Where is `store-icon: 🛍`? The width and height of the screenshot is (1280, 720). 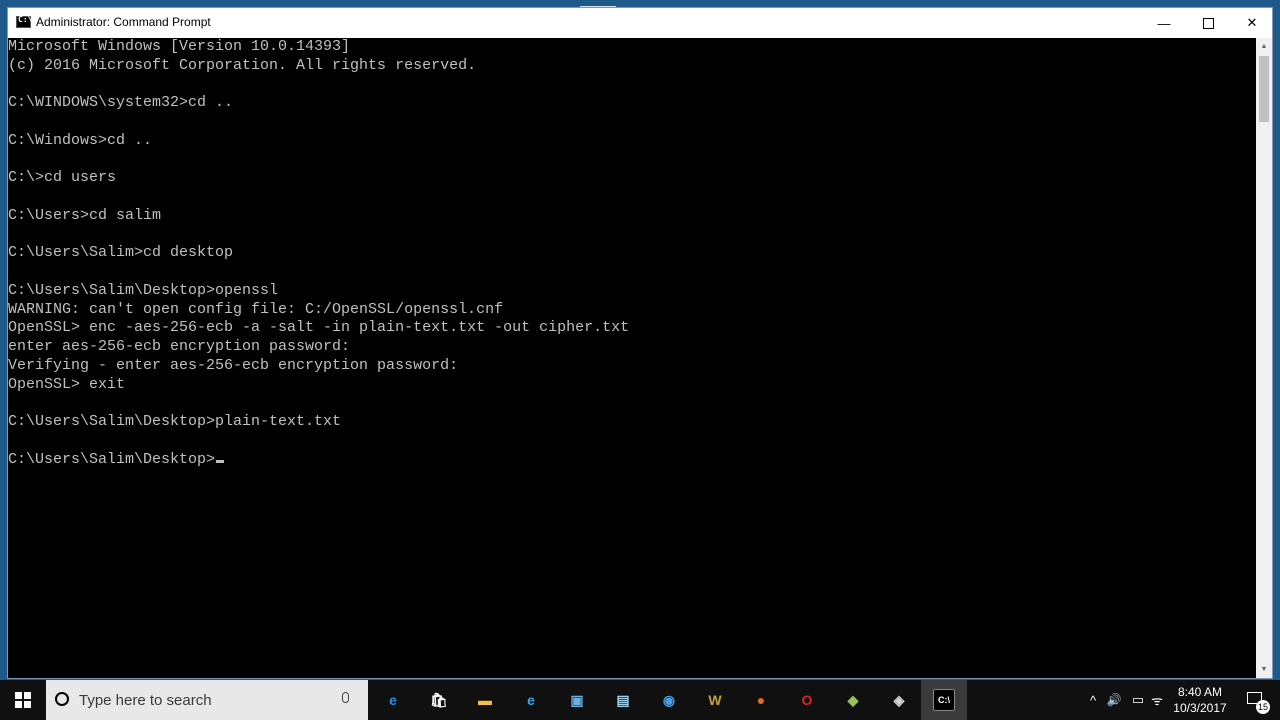 store-icon: 🛍 is located at coordinates (439, 699).